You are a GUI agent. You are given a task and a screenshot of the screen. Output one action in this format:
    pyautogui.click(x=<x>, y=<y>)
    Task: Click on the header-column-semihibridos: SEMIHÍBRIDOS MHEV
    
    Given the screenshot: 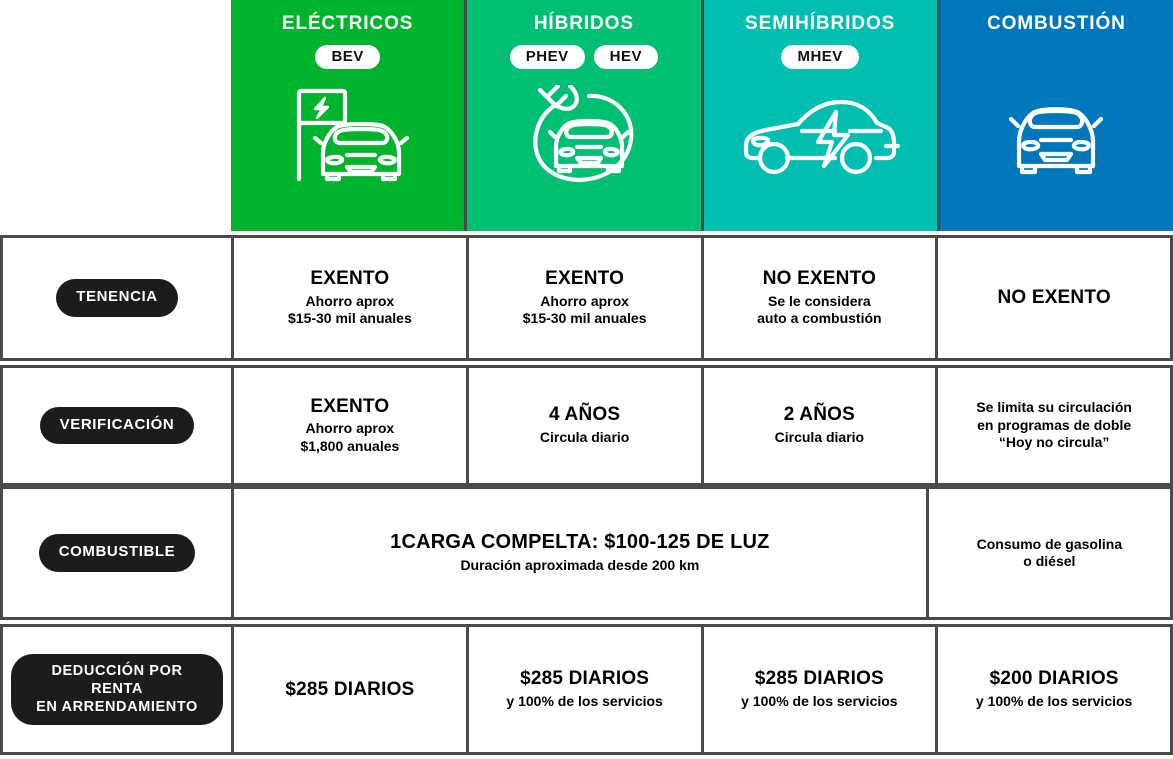 What is the action you would take?
    pyautogui.click(x=821, y=115)
    